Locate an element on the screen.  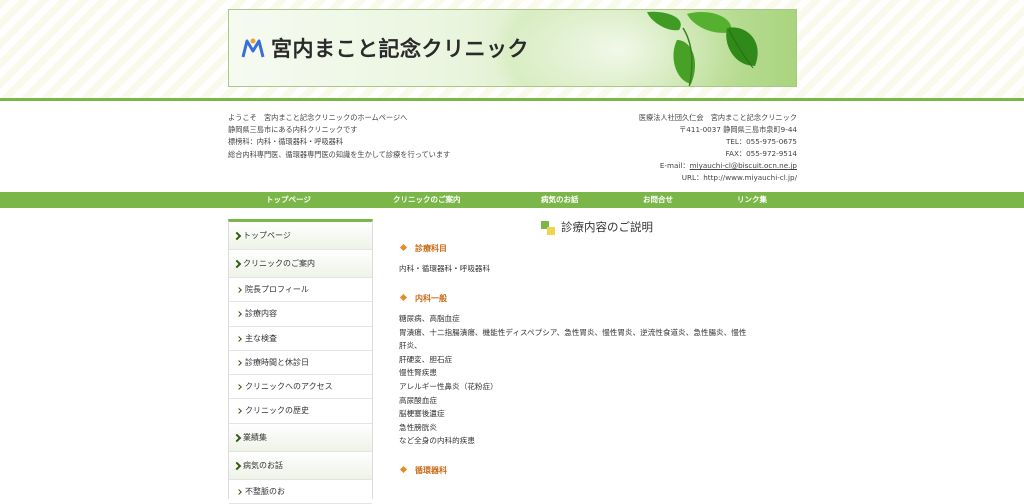
sidebar-item-top-page: トップページ is located at coordinates (300, 236).